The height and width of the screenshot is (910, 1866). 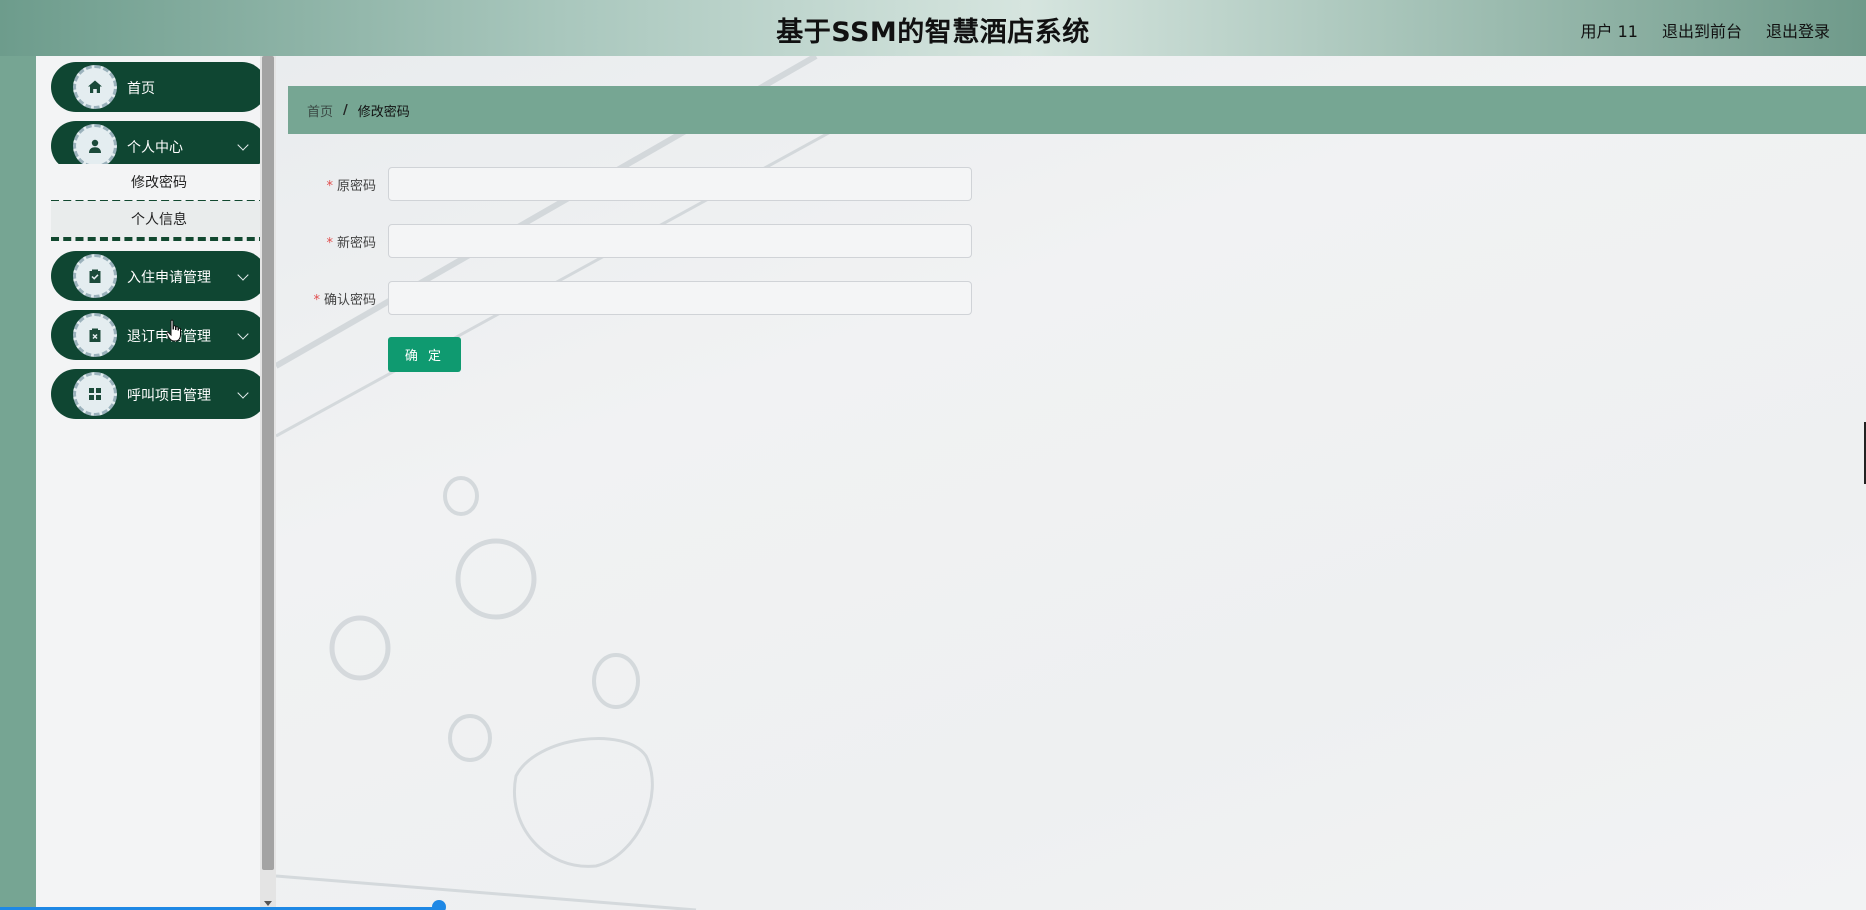 What do you see at coordinates (1798, 30) in the screenshot?
I see `logout-link: 退出登录` at bounding box center [1798, 30].